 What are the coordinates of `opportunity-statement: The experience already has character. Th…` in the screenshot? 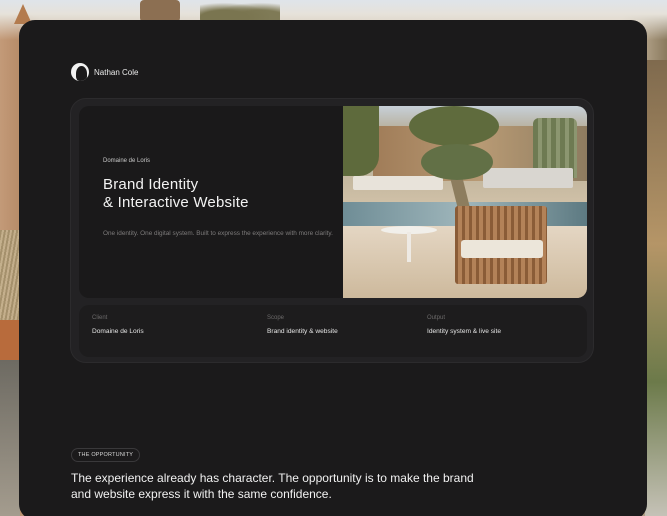 It's located at (272, 486).